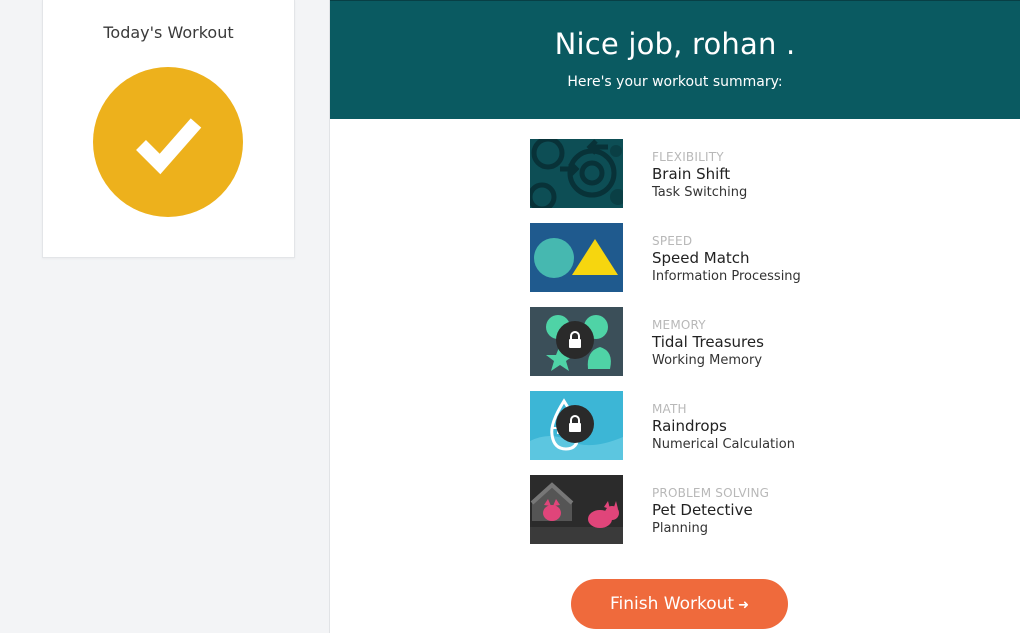 The height and width of the screenshot is (633, 1020). I want to click on game-name: Brain Shift, so click(691, 174).